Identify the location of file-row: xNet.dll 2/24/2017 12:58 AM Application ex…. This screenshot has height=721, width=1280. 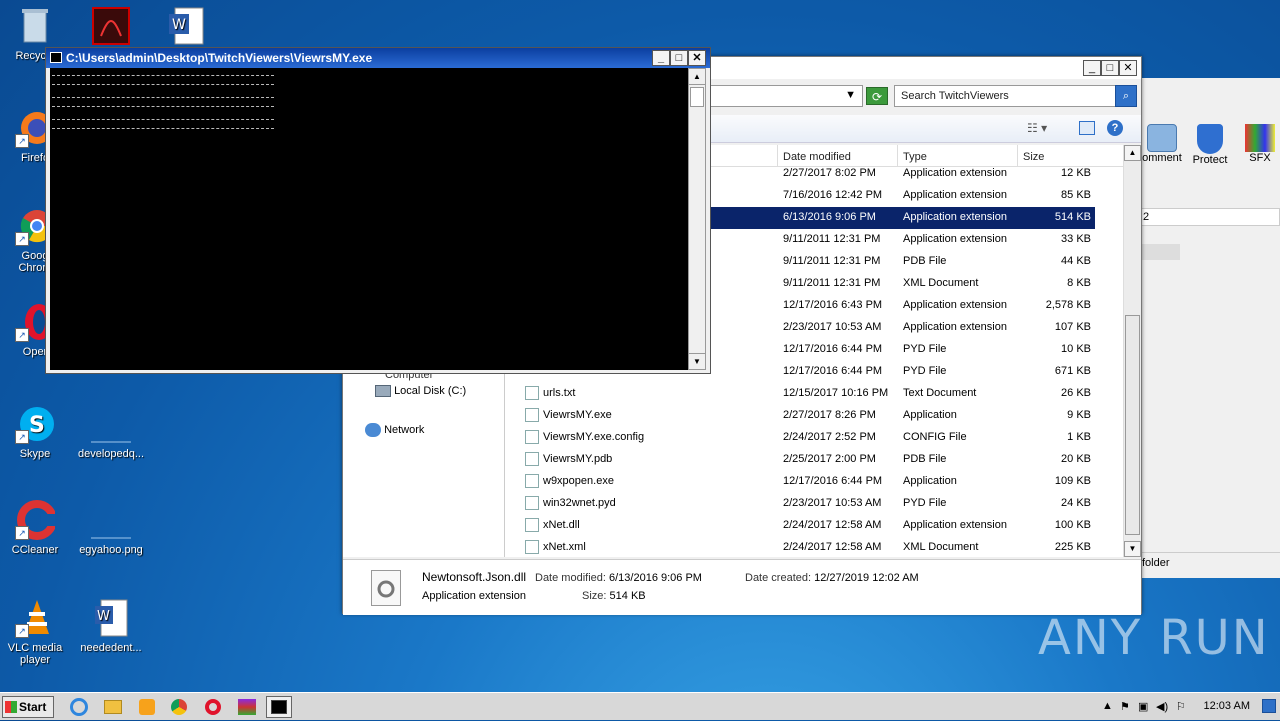
(800, 526).